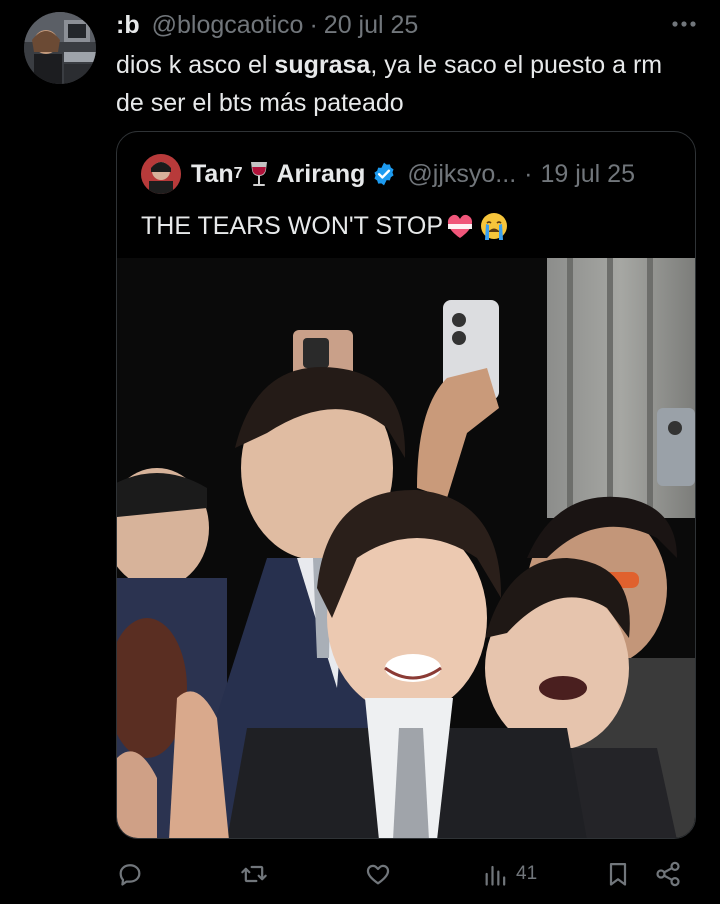  What do you see at coordinates (495, 875) in the screenshot?
I see `views-icon` at bounding box center [495, 875].